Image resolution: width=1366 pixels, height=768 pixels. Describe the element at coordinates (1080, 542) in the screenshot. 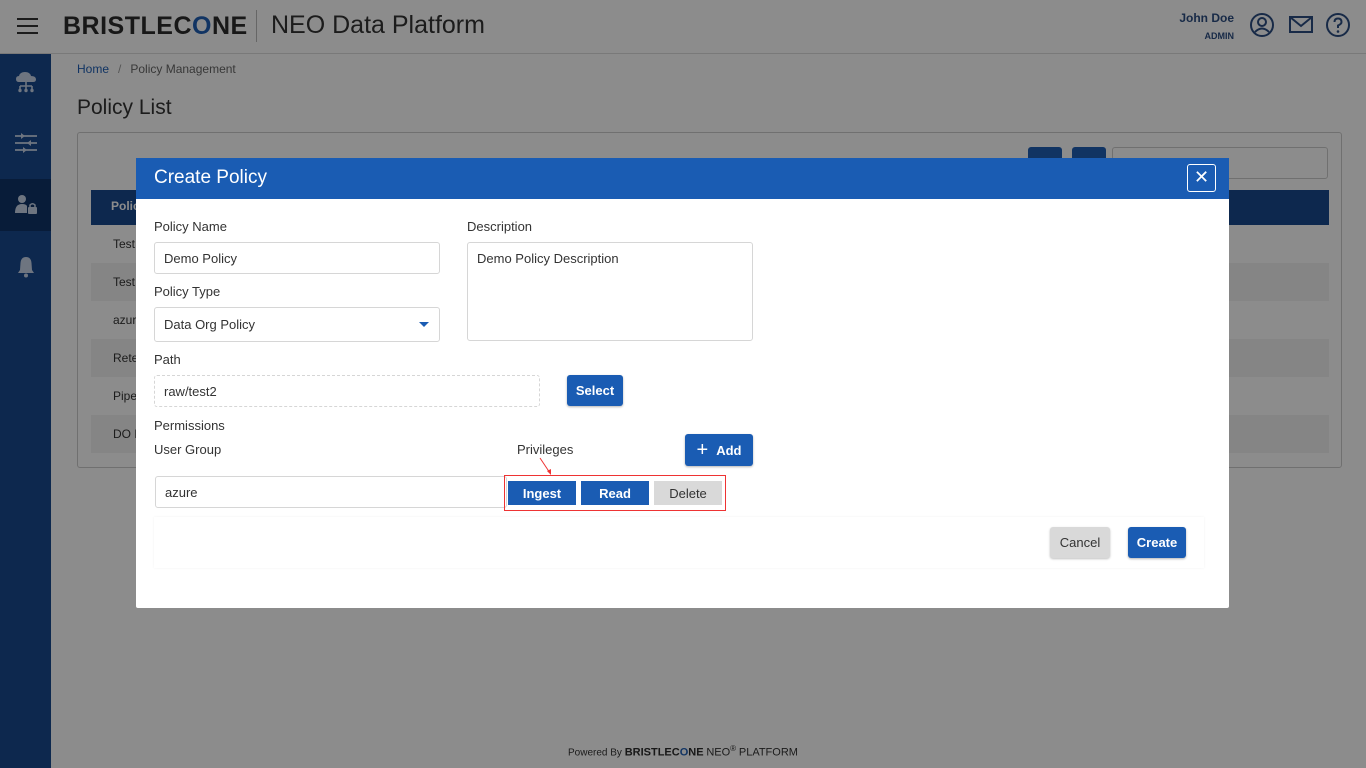

I see `cancel-button: Cancel` at that location.